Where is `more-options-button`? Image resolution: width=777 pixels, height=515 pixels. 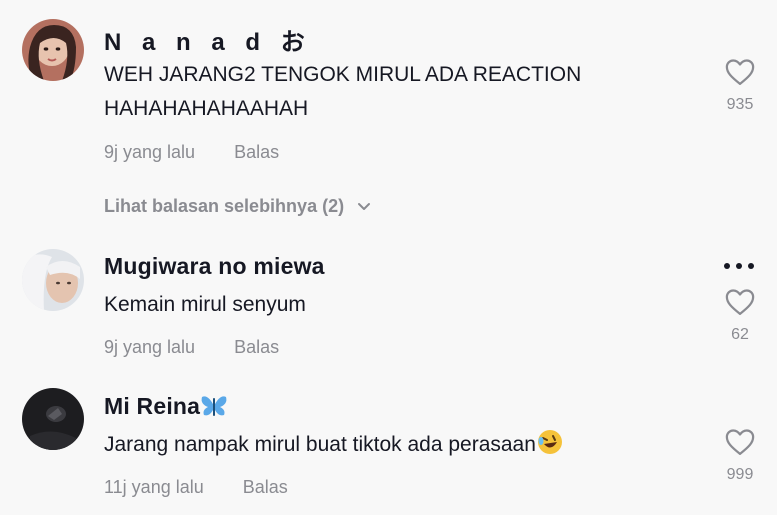
more-options-button is located at coordinates (739, 266).